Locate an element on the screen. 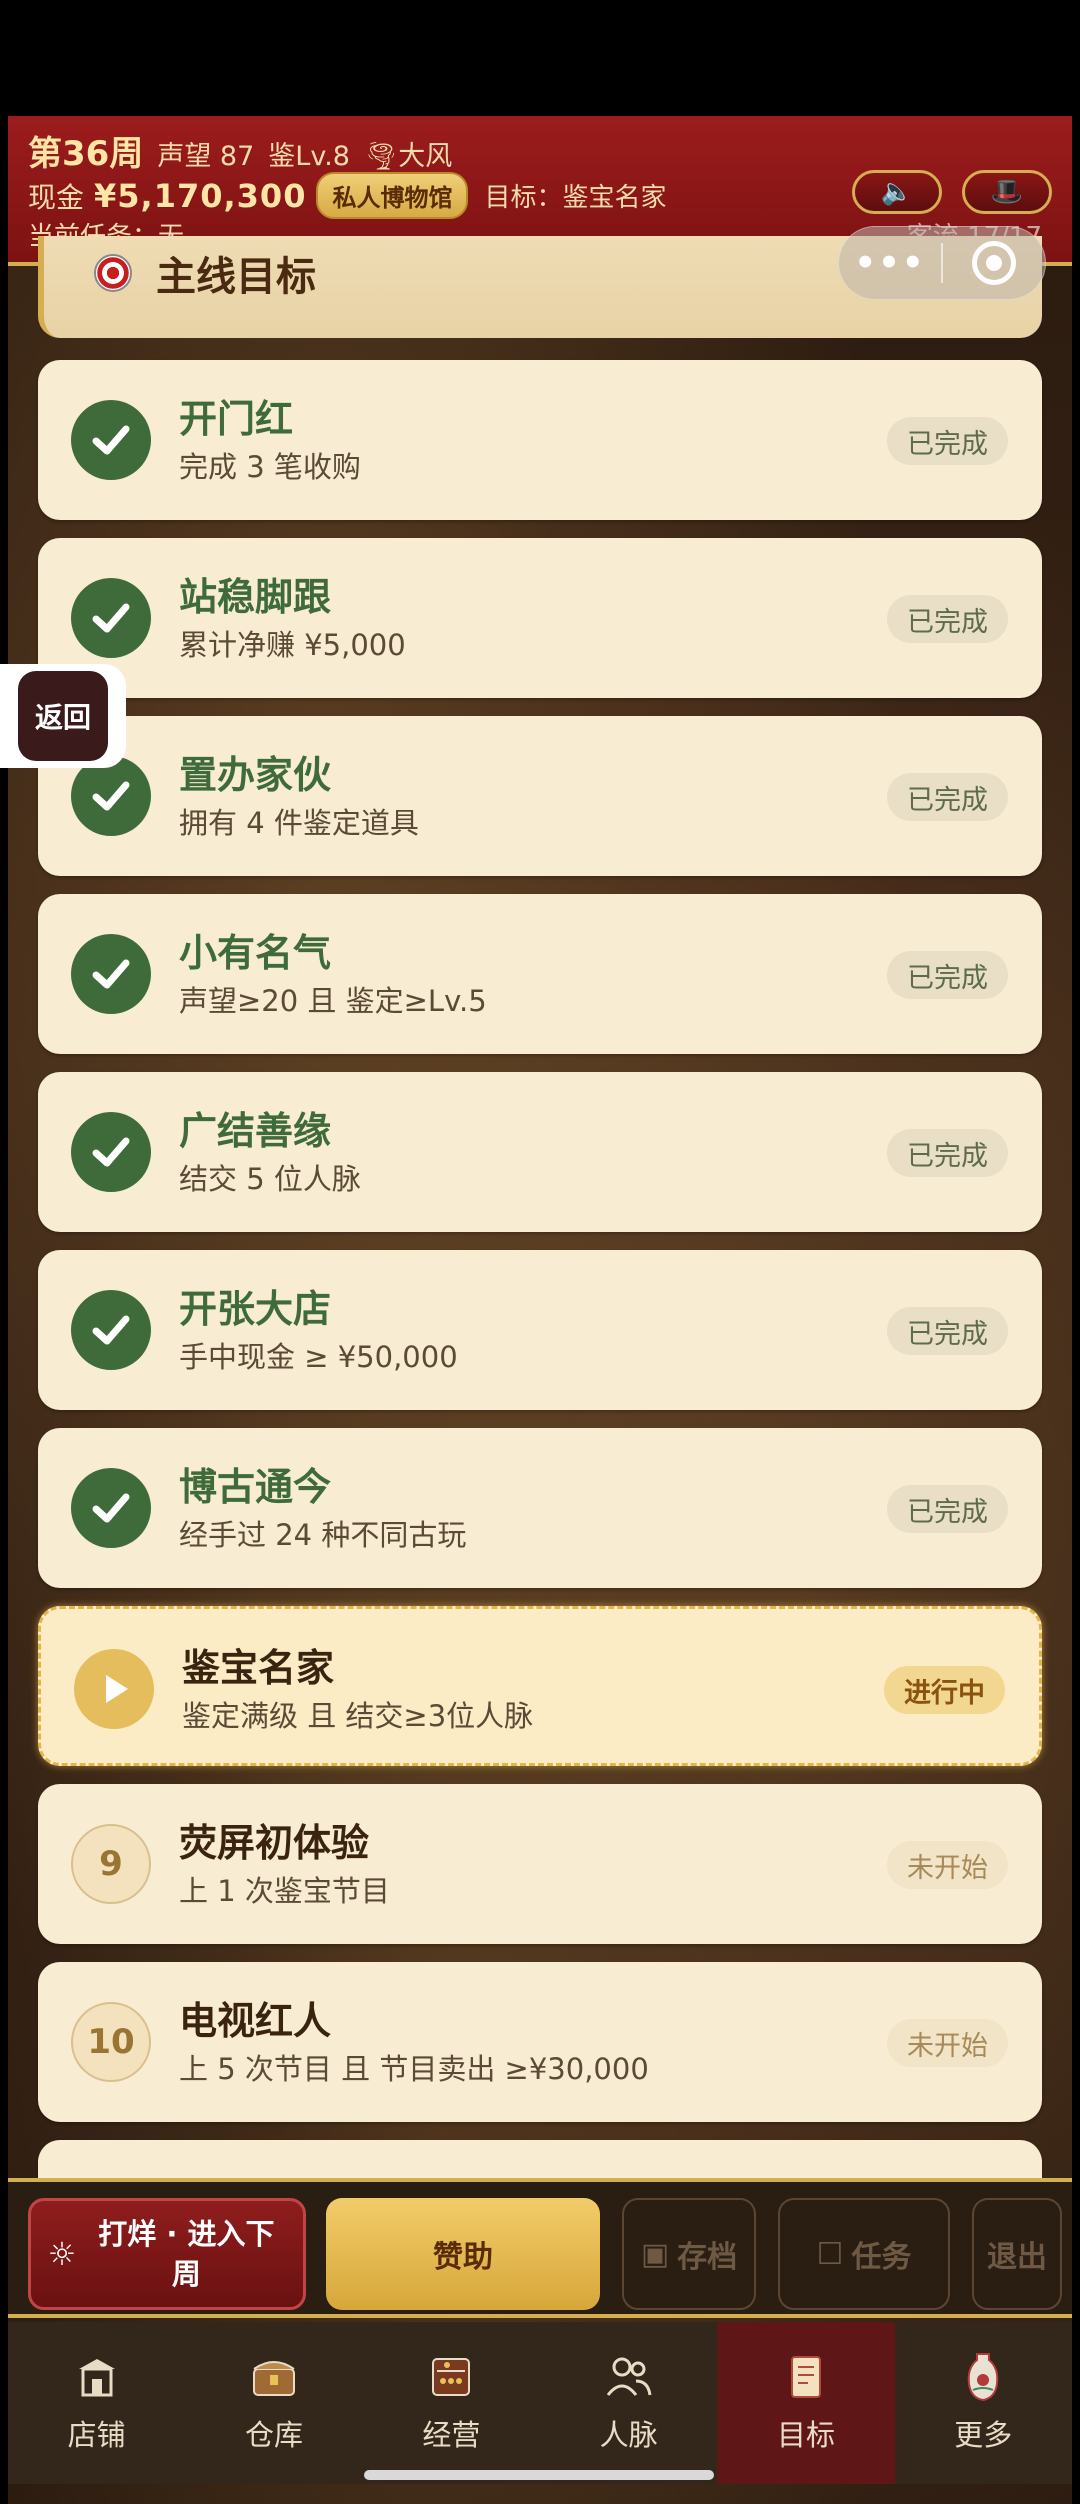  sound-toggle-button: 🔈 is located at coordinates (897, 192).